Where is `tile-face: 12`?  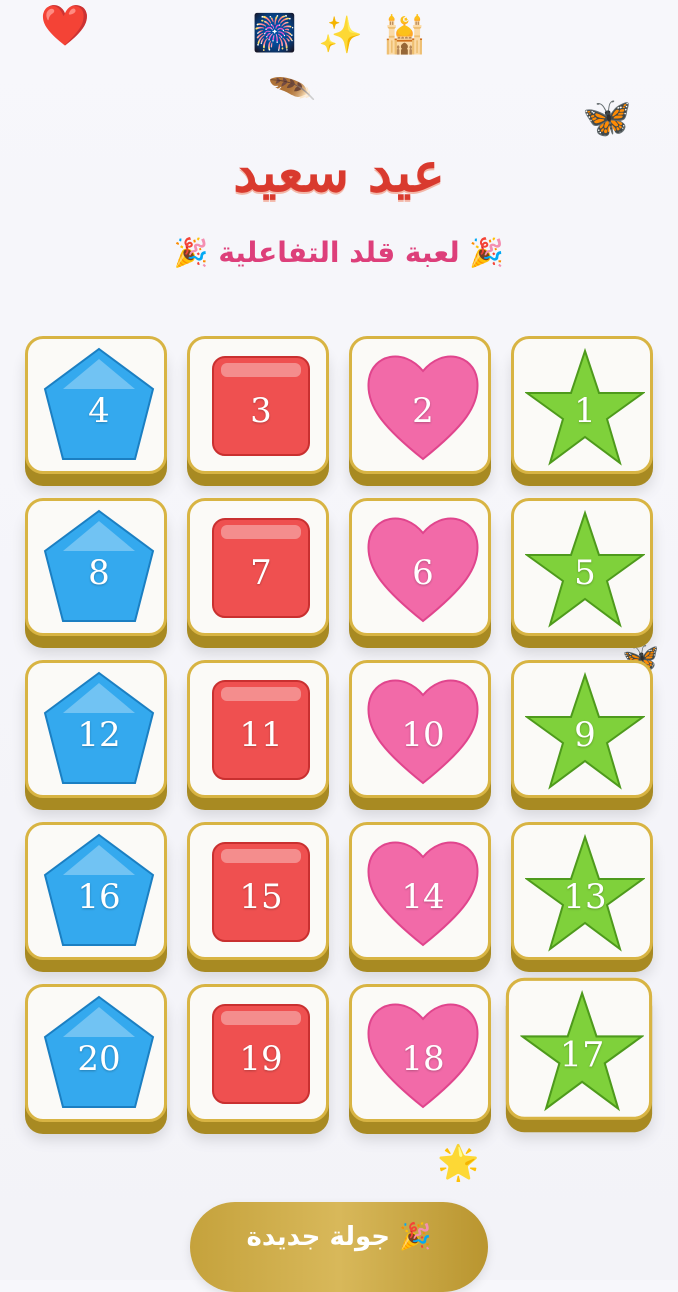
tile-face: 12 is located at coordinates (96, 729).